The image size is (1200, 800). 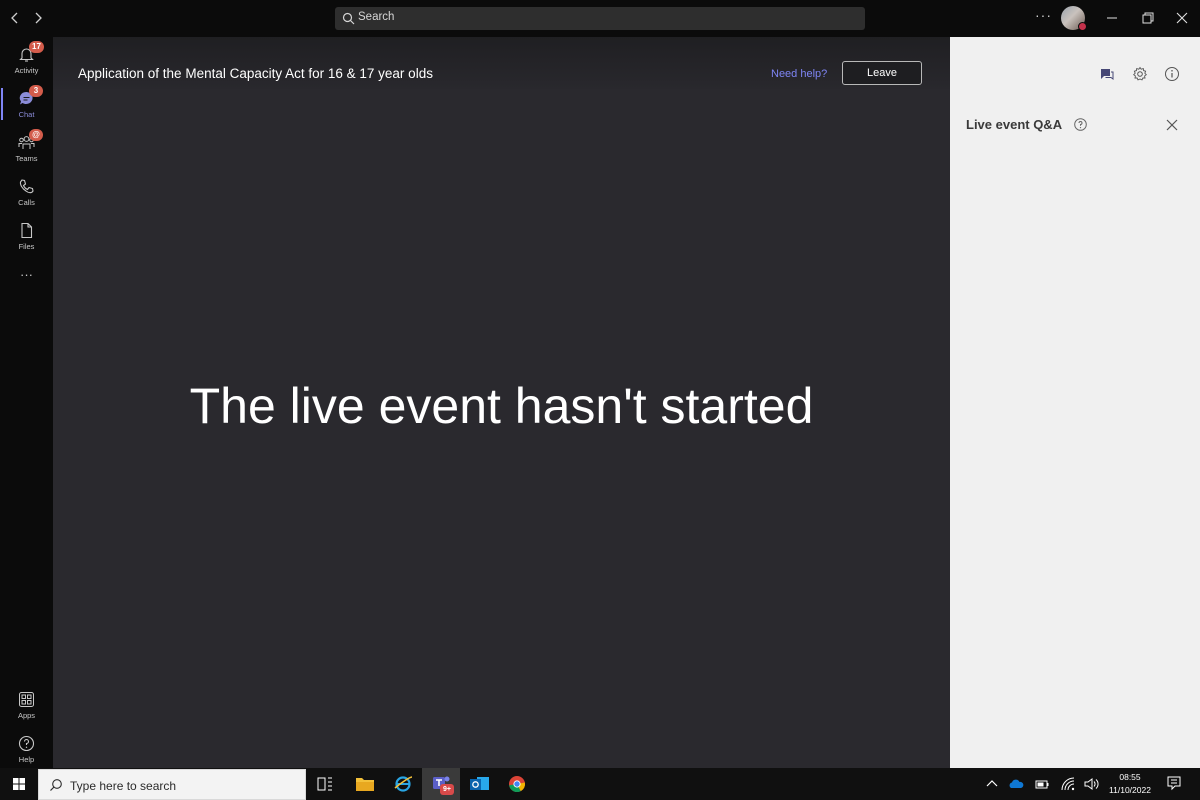 What do you see at coordinates (1172, 74) in the screenshot?
I see `info-icon` at bounding box center [1172, 74].